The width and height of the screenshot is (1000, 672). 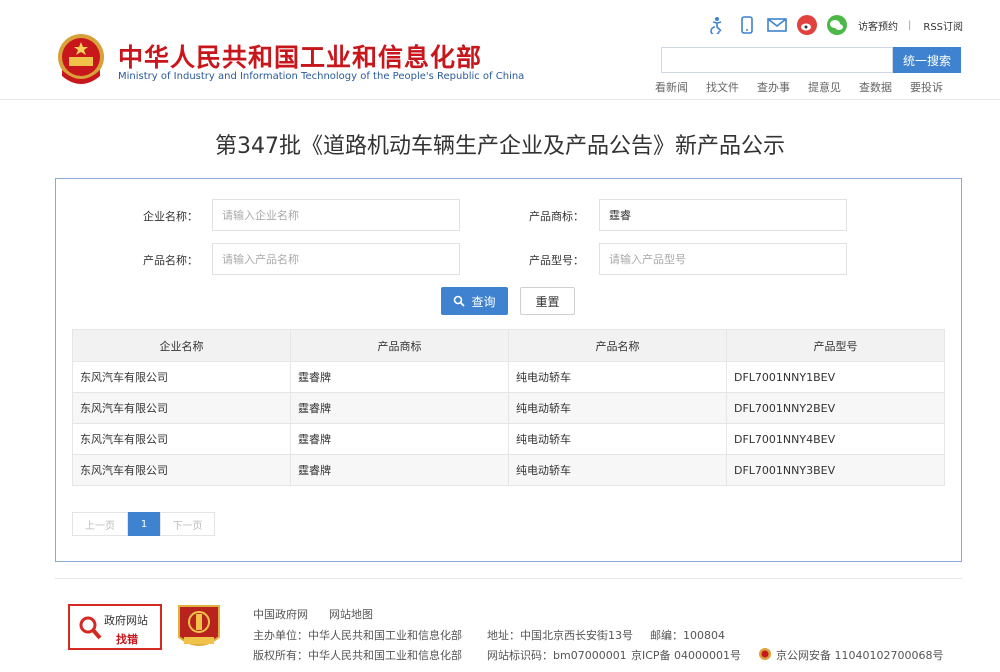 I want to click on national-emblem-icon, so click(x=81, y=59).